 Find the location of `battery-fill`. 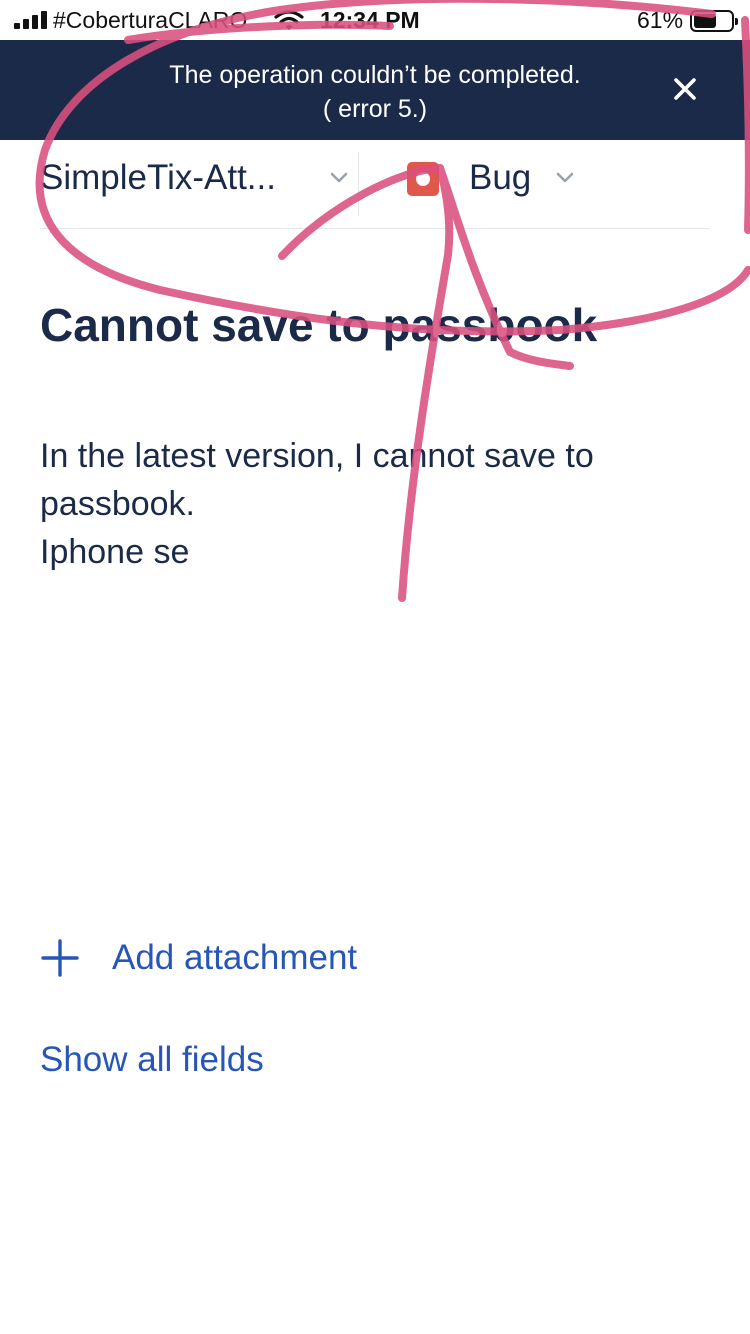

battery-fill is located at coordinates (705, 21).